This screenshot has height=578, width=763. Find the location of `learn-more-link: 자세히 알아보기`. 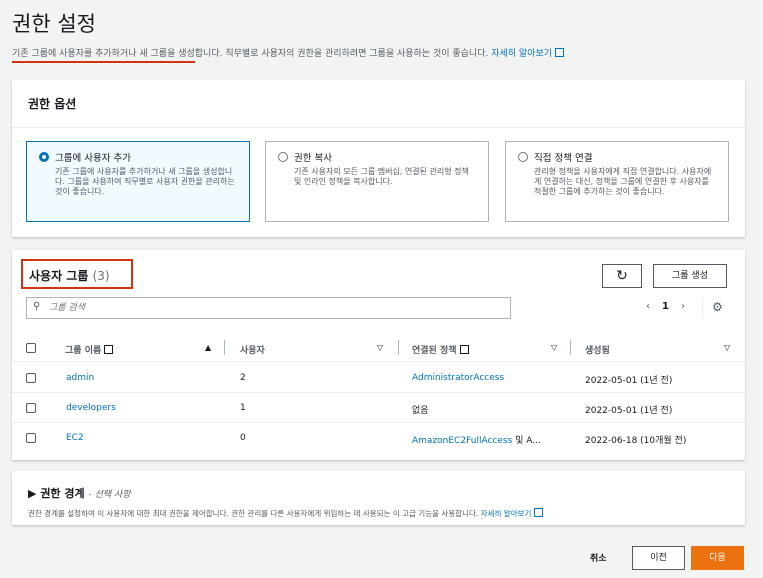

learn-more-link: 자세히 알아보기 is located at coordinates (528, 53).